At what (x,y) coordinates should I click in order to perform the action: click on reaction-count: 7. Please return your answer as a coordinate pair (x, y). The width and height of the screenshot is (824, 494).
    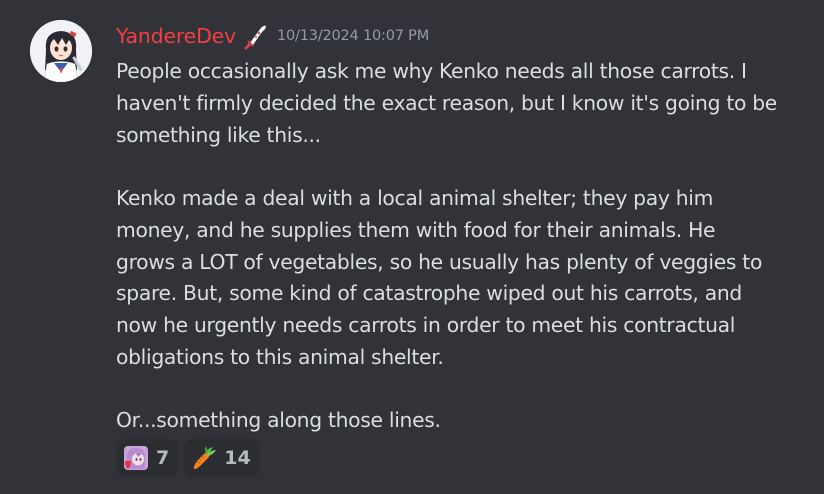
    Looking at the image, I should click on (163, 458).